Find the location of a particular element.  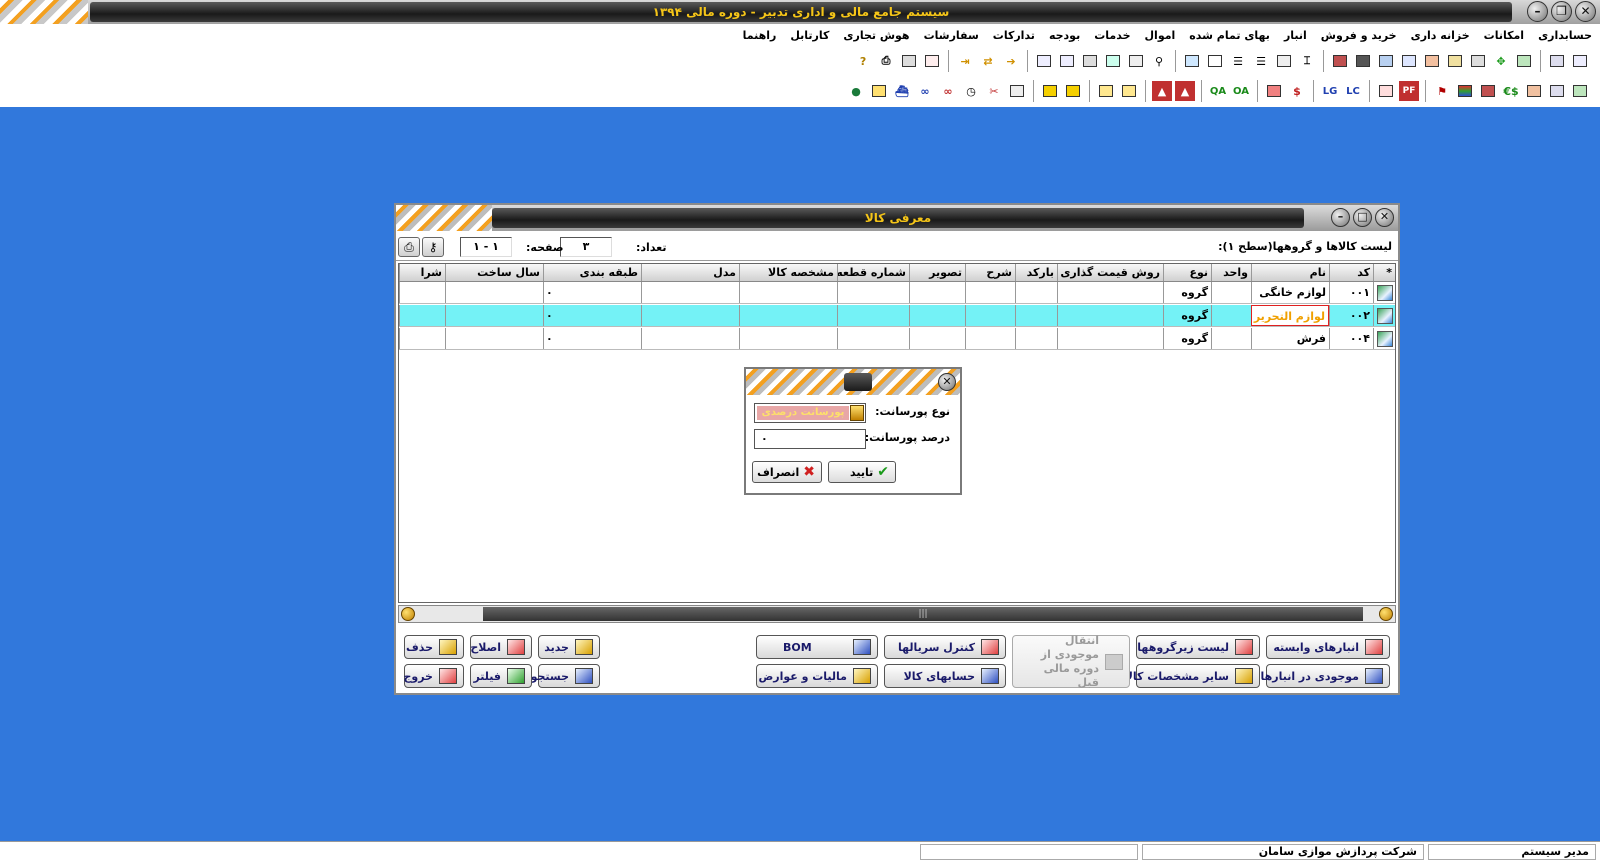

stamp-icon is located at coordinates (1488, 91).